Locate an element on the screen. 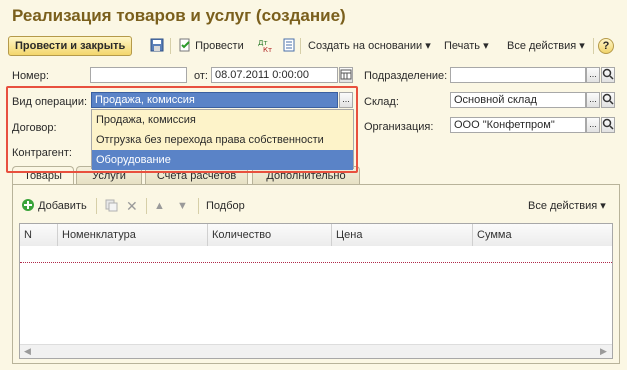 This screenshot has width=627, height=370. all-actions-menu: Все действия ▾ is located at coordinates (546, 46).